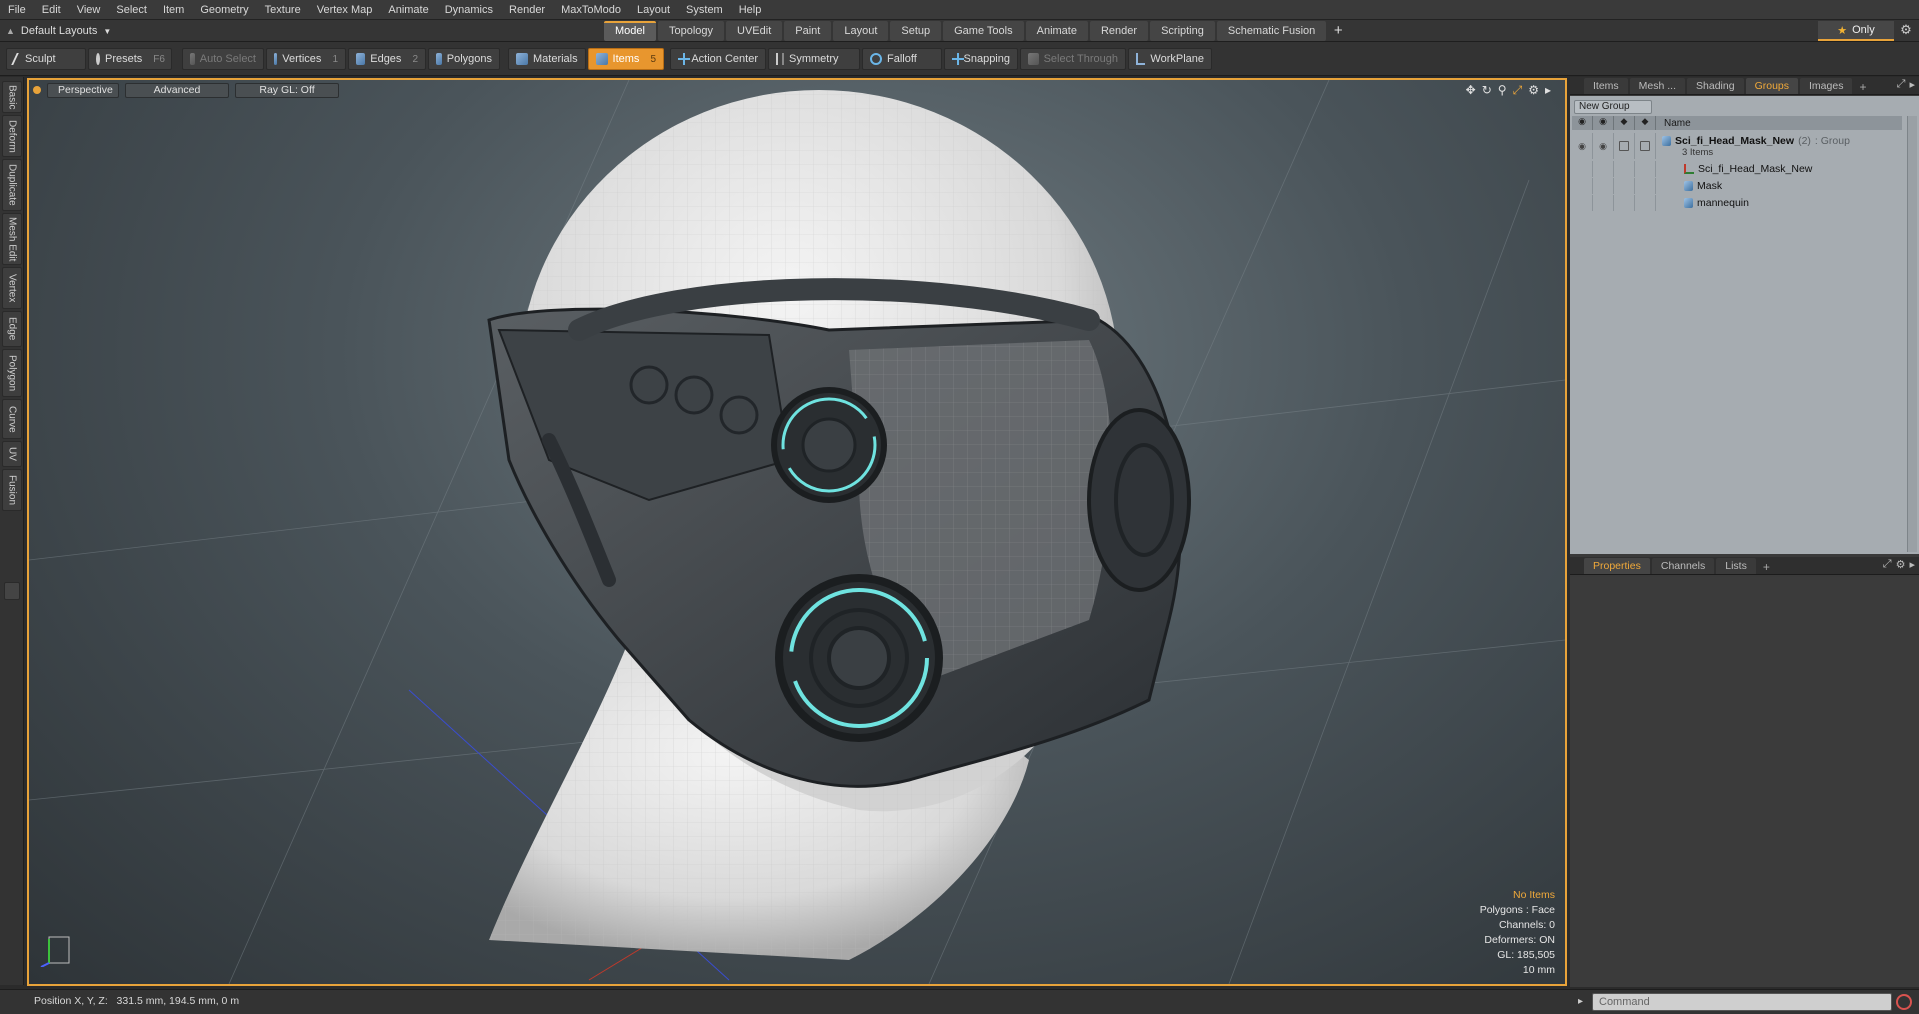 This screenshot has height=1014, width=1919. What do you see at coordinates (10, 31) in the screenshot?
I see `collapse-up-icon: ▲` at bounding box center [10, 31].